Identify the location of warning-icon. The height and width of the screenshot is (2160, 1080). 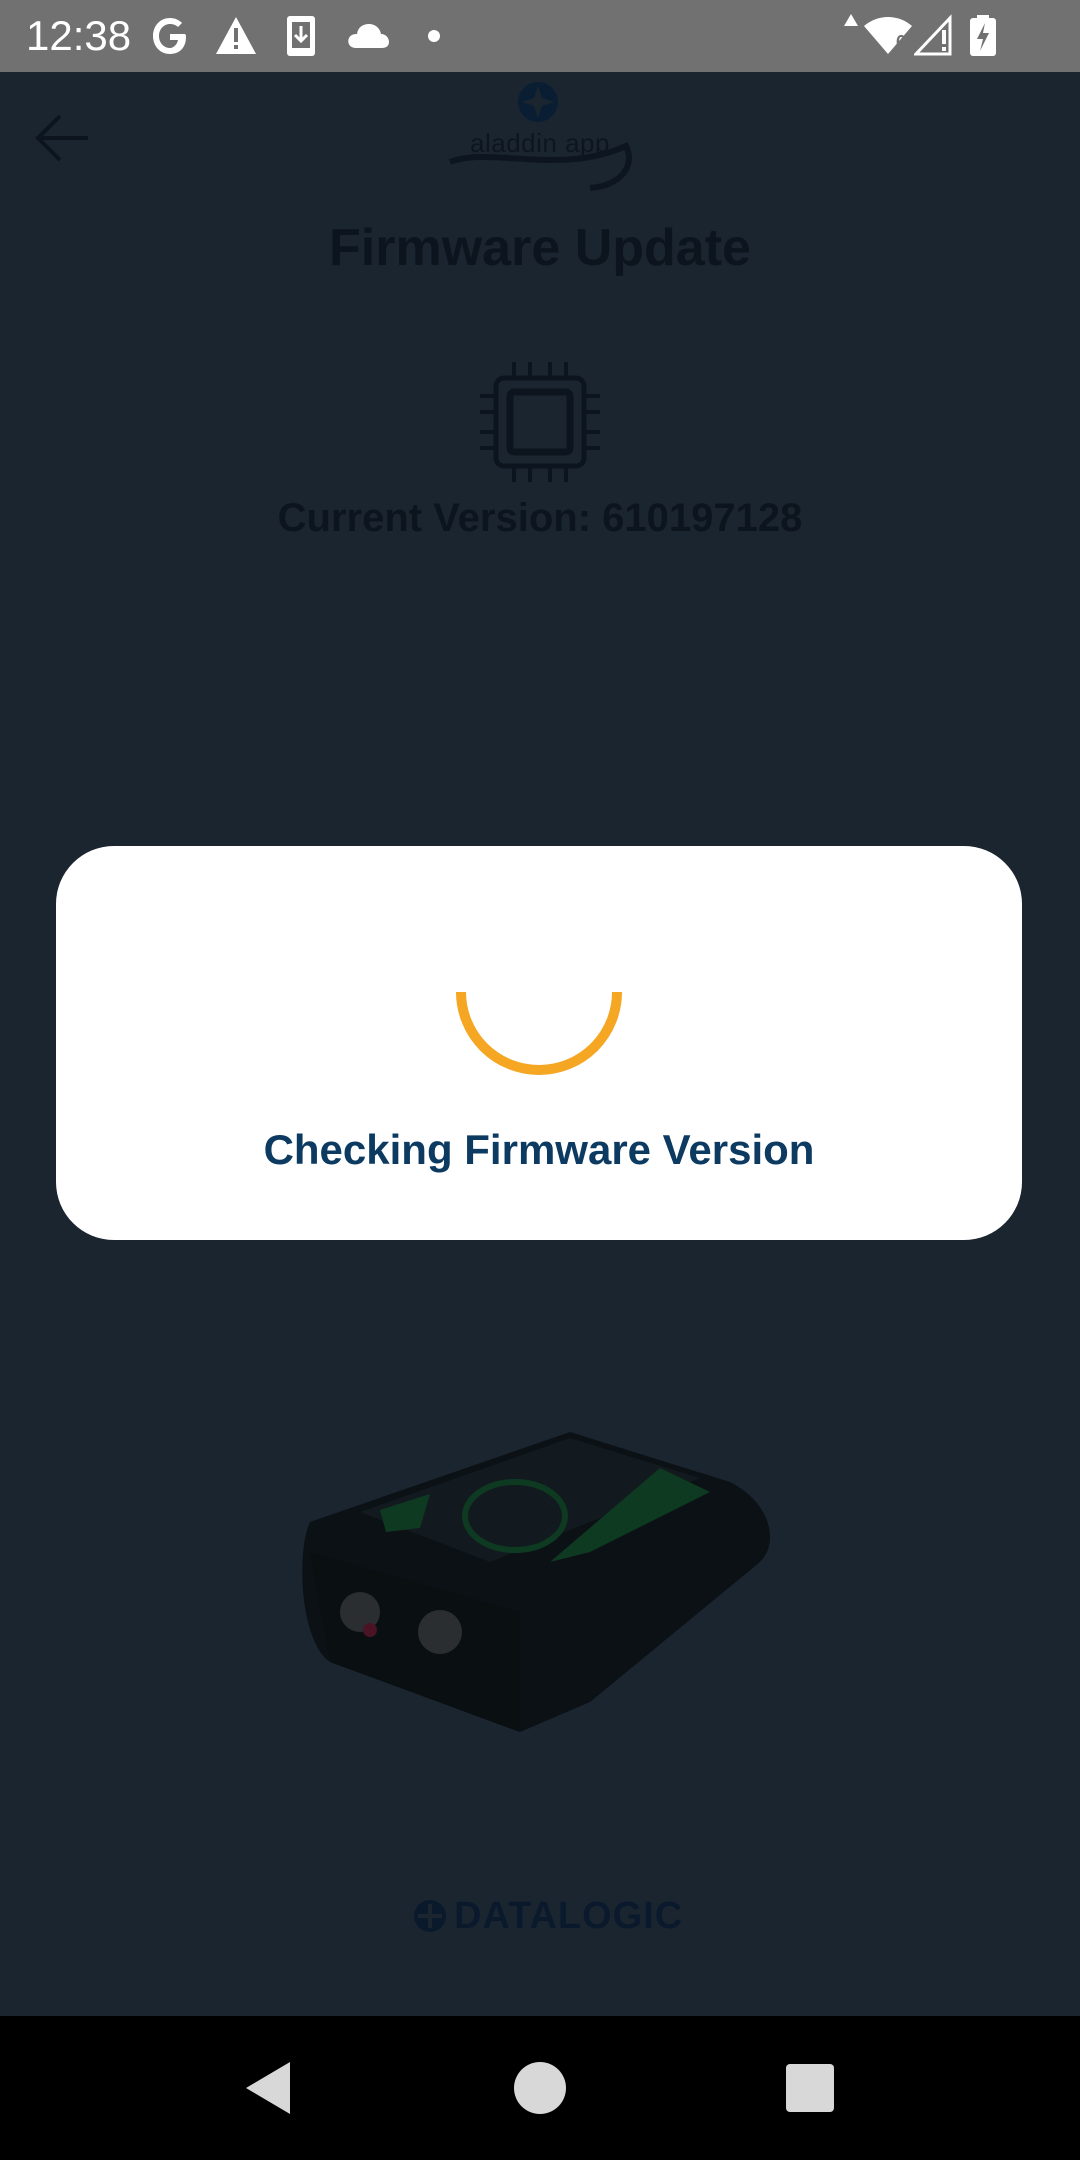
(236, 38).